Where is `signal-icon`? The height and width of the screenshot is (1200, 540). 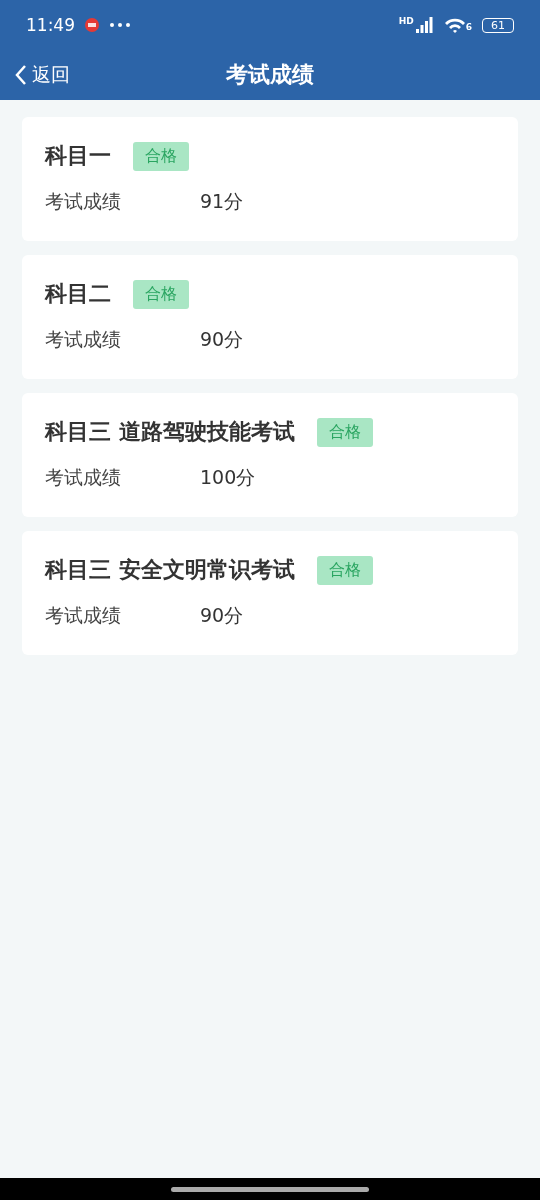 signal-icon is located at coordinates (424, 25).